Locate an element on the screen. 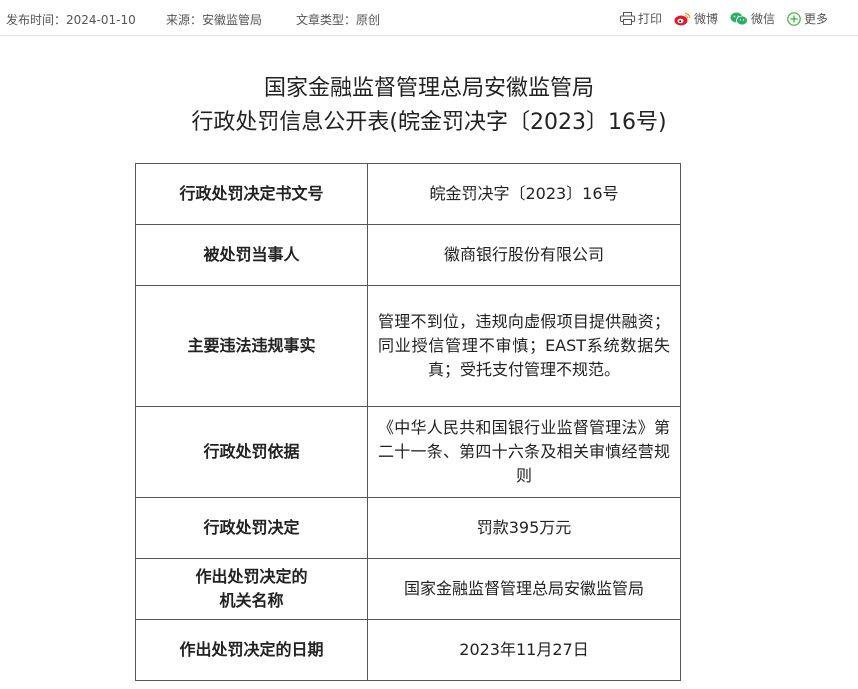 The height and width of the screenshot is (689, 858). source: 来源：安徽监管局 is located at coordinates (214, 20).